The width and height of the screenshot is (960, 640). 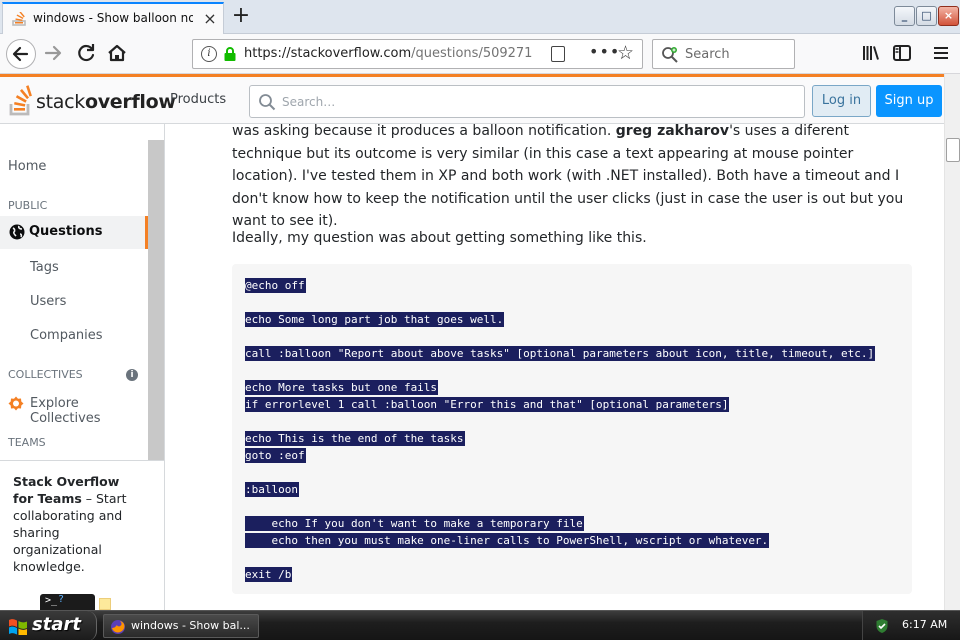 I want to click on code-line: :balloon, so click(x=272, y=489).